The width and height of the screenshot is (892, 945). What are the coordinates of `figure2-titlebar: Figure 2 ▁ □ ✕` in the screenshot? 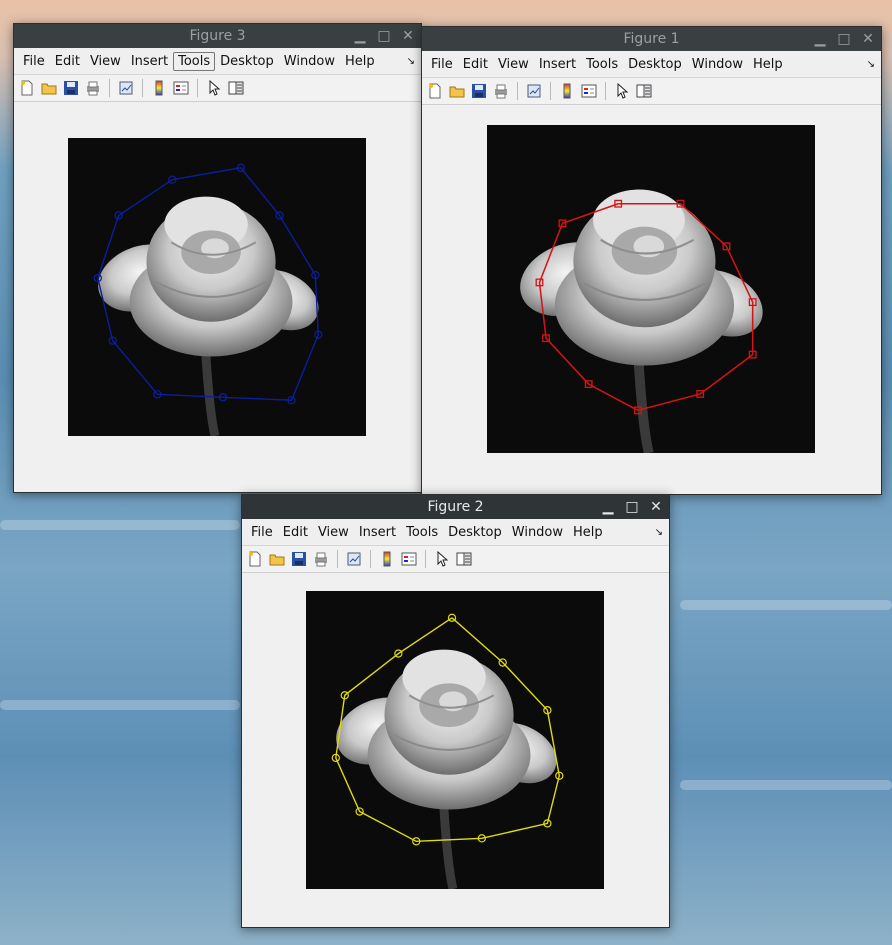 It's located at (455, 507).